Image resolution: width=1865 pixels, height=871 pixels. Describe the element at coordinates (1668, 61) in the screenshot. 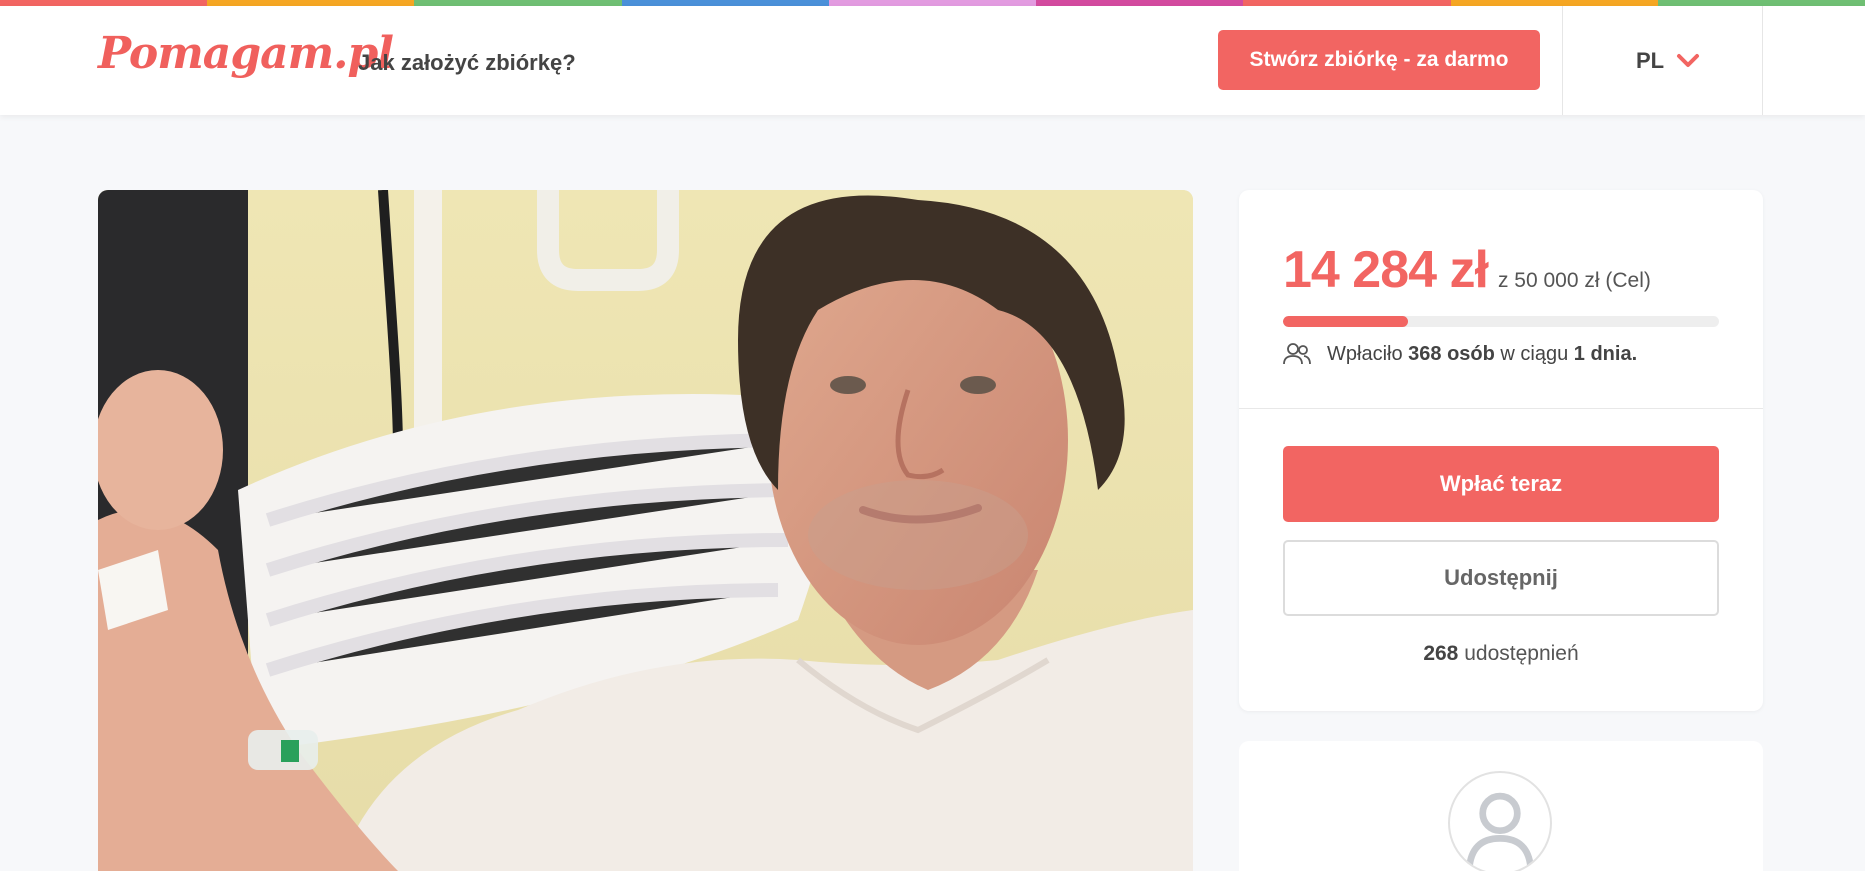

I see `language-selector: PL` at that location.